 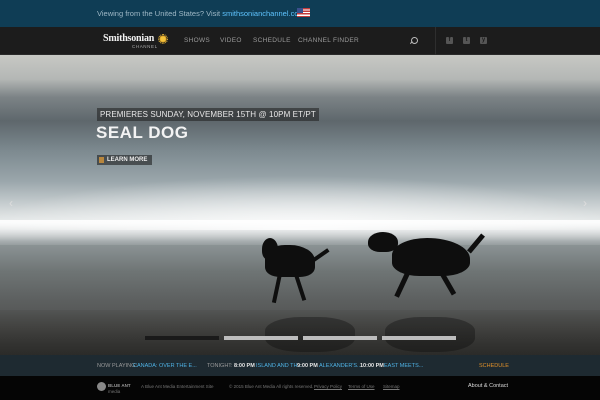 What do you see at coordinates (117, 366) in the screenshot?
I see `now-playing-label: NOW PLAYING:` at bounding box center [117, 366].